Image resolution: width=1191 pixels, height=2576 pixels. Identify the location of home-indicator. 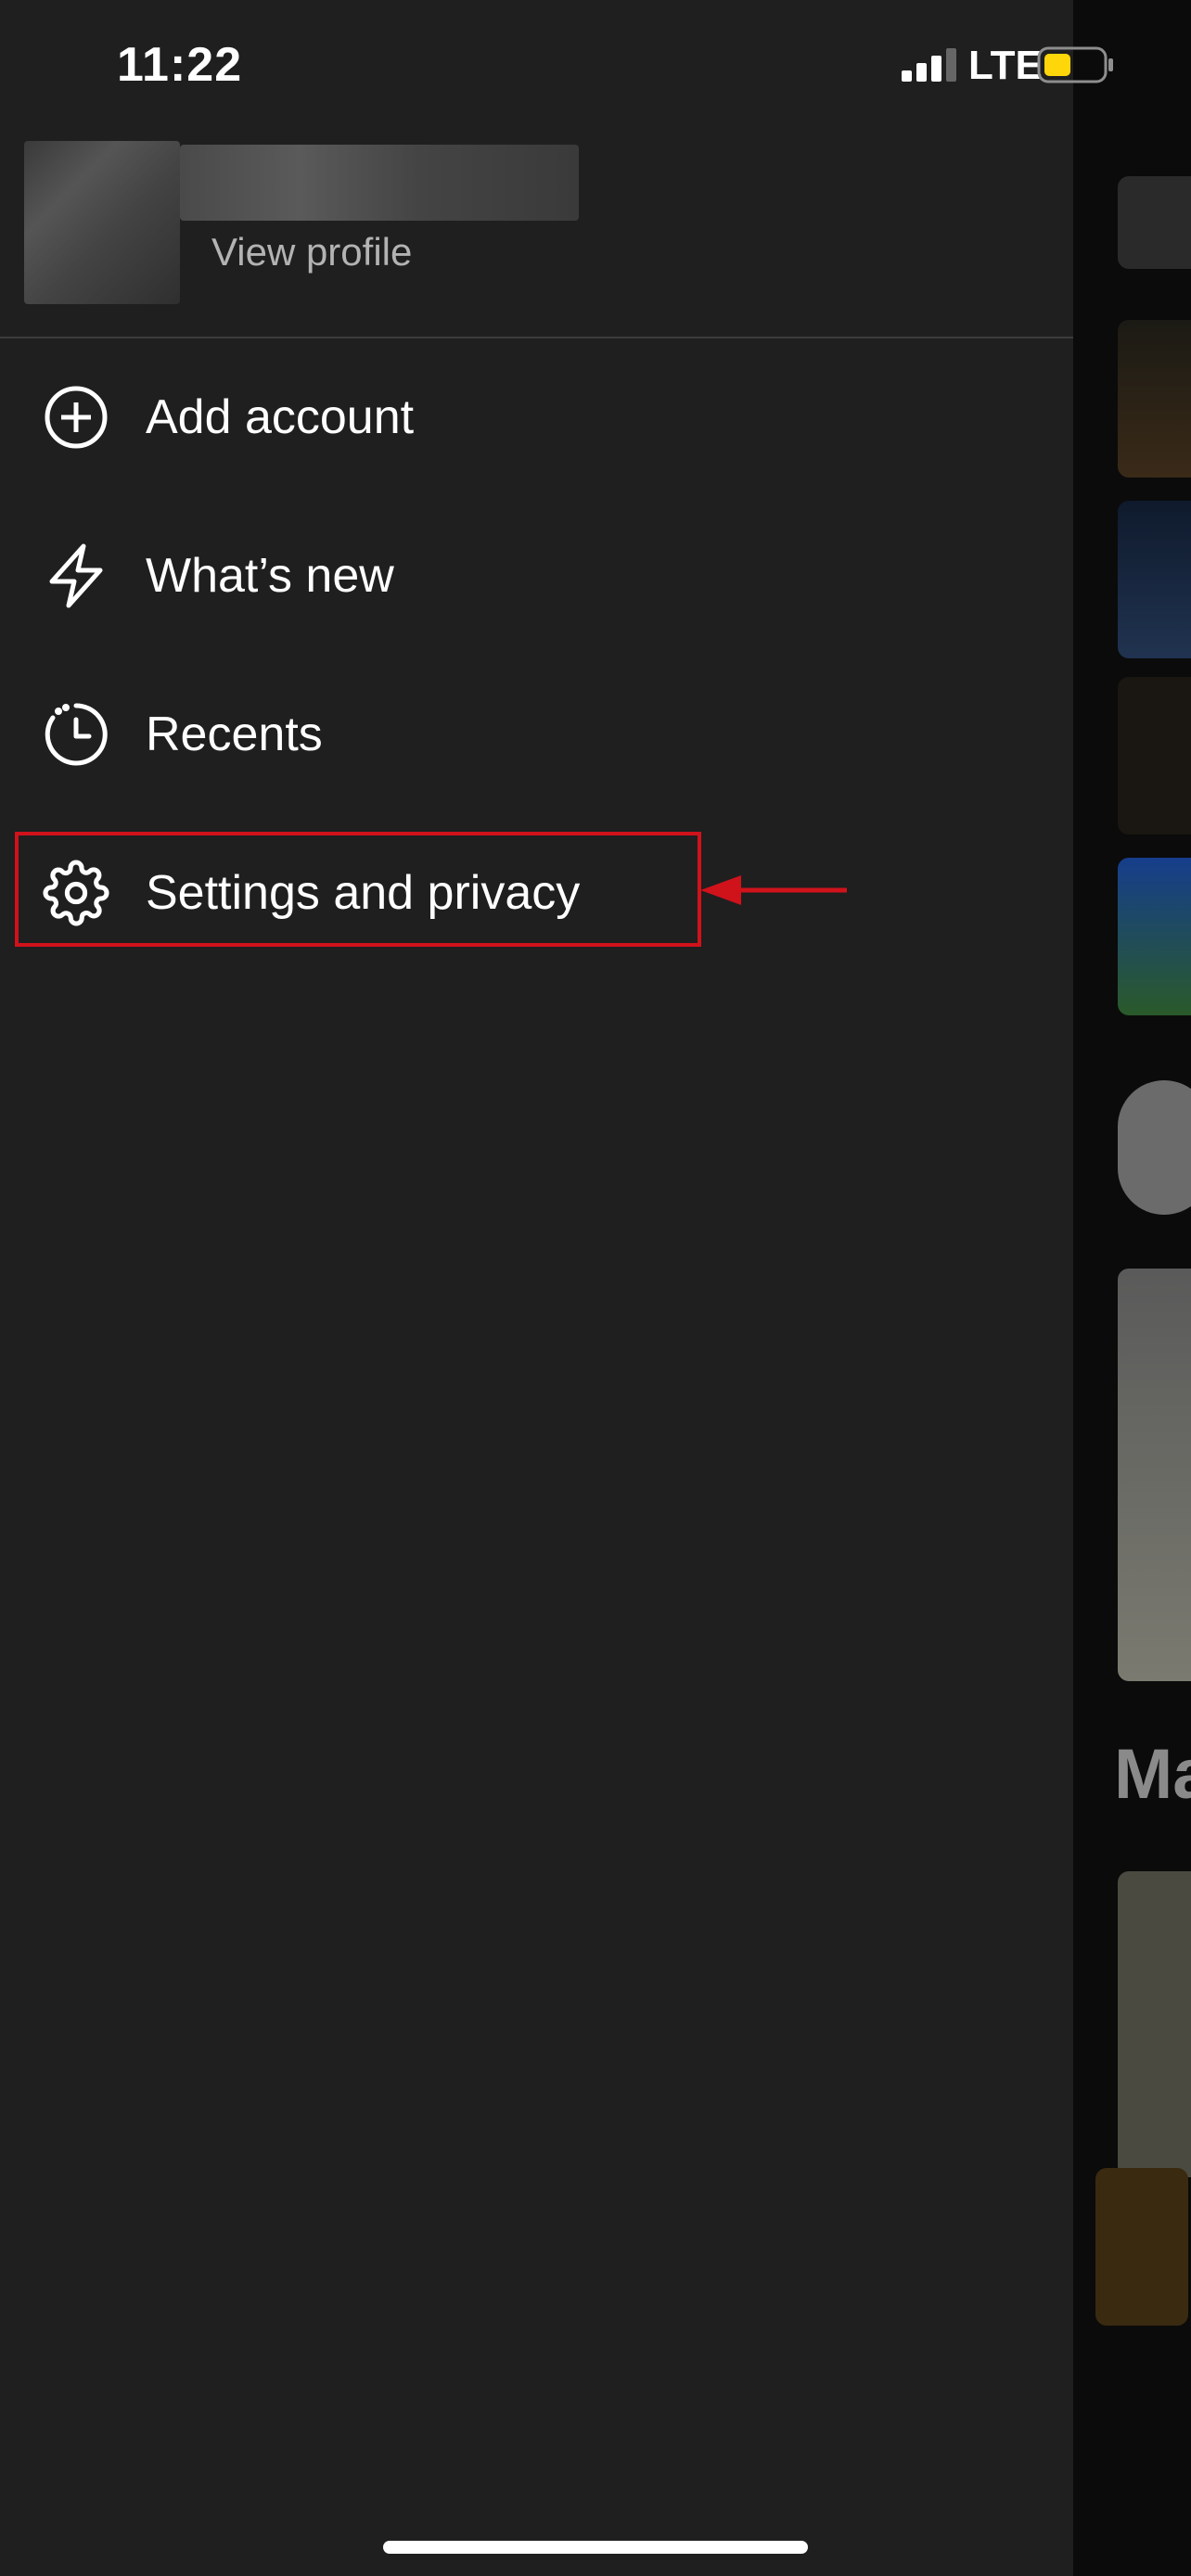
(595, 2547).